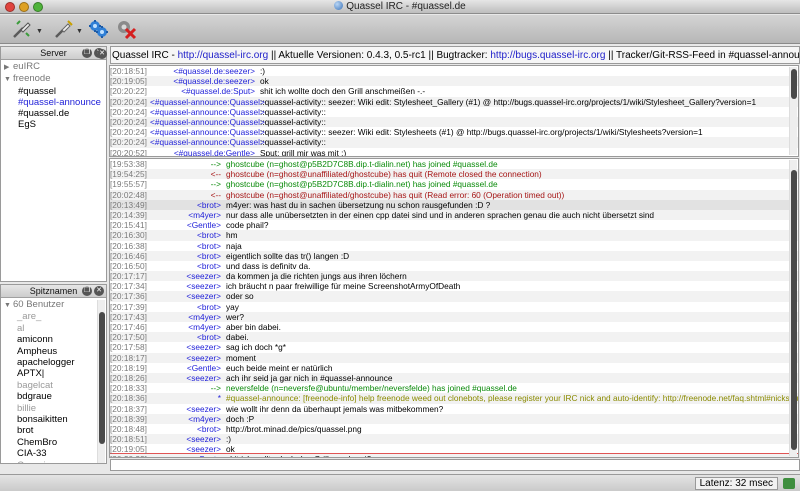  I want to click on collapsed-arrow-icon: ▶, so click(8, 67).